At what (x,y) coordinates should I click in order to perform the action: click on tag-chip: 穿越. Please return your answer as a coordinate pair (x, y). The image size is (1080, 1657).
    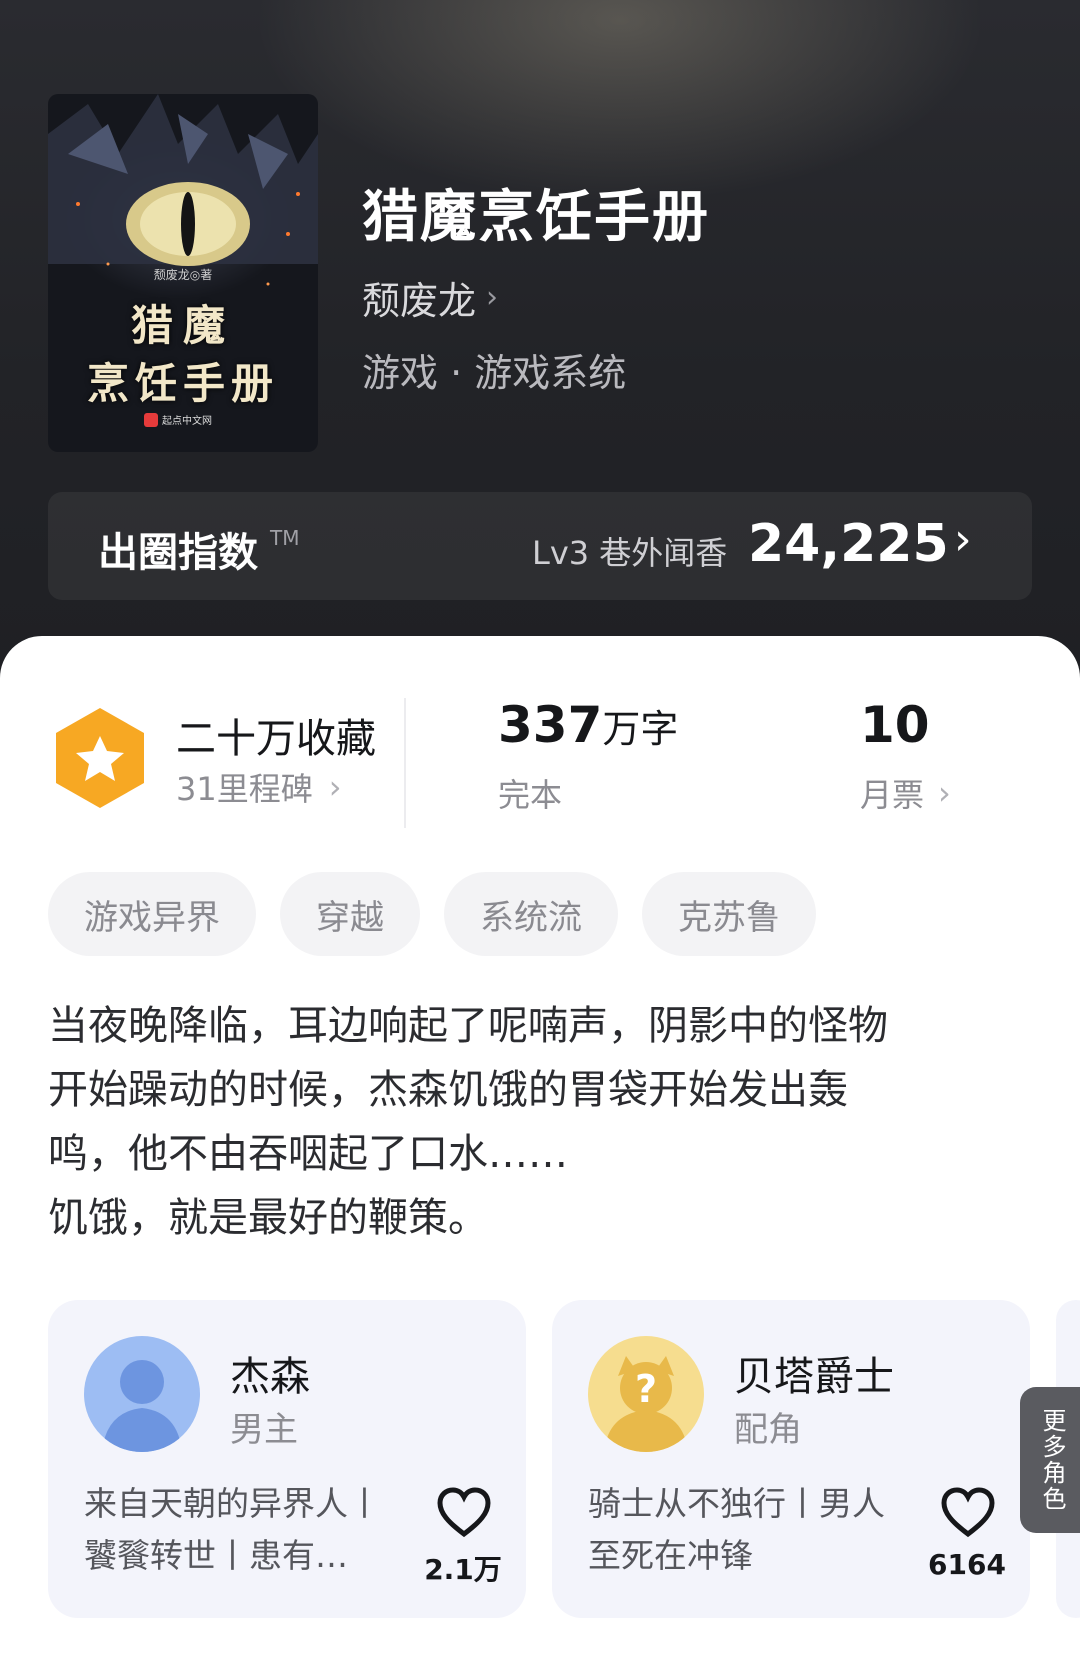
    Looking at the image, I should click on (350, 914).